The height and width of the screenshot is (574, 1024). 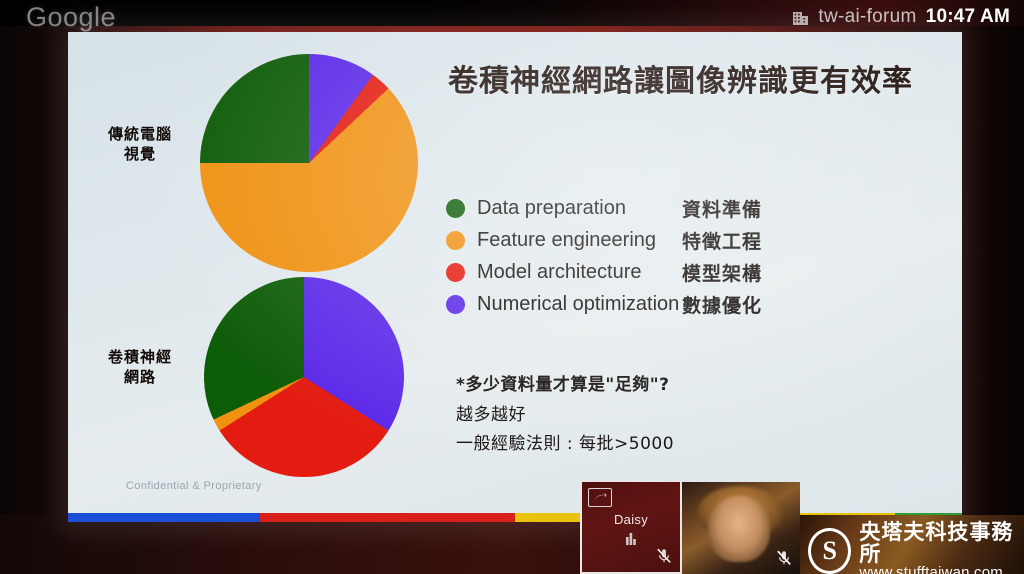 What do you see at coordinates (565, 414) in the screenshot?
I see `footnote-block: *多少資料量才算是"足夠"? 越多越好 一般經驗法則 : 每批>5000` at bounding box center [565, 414].